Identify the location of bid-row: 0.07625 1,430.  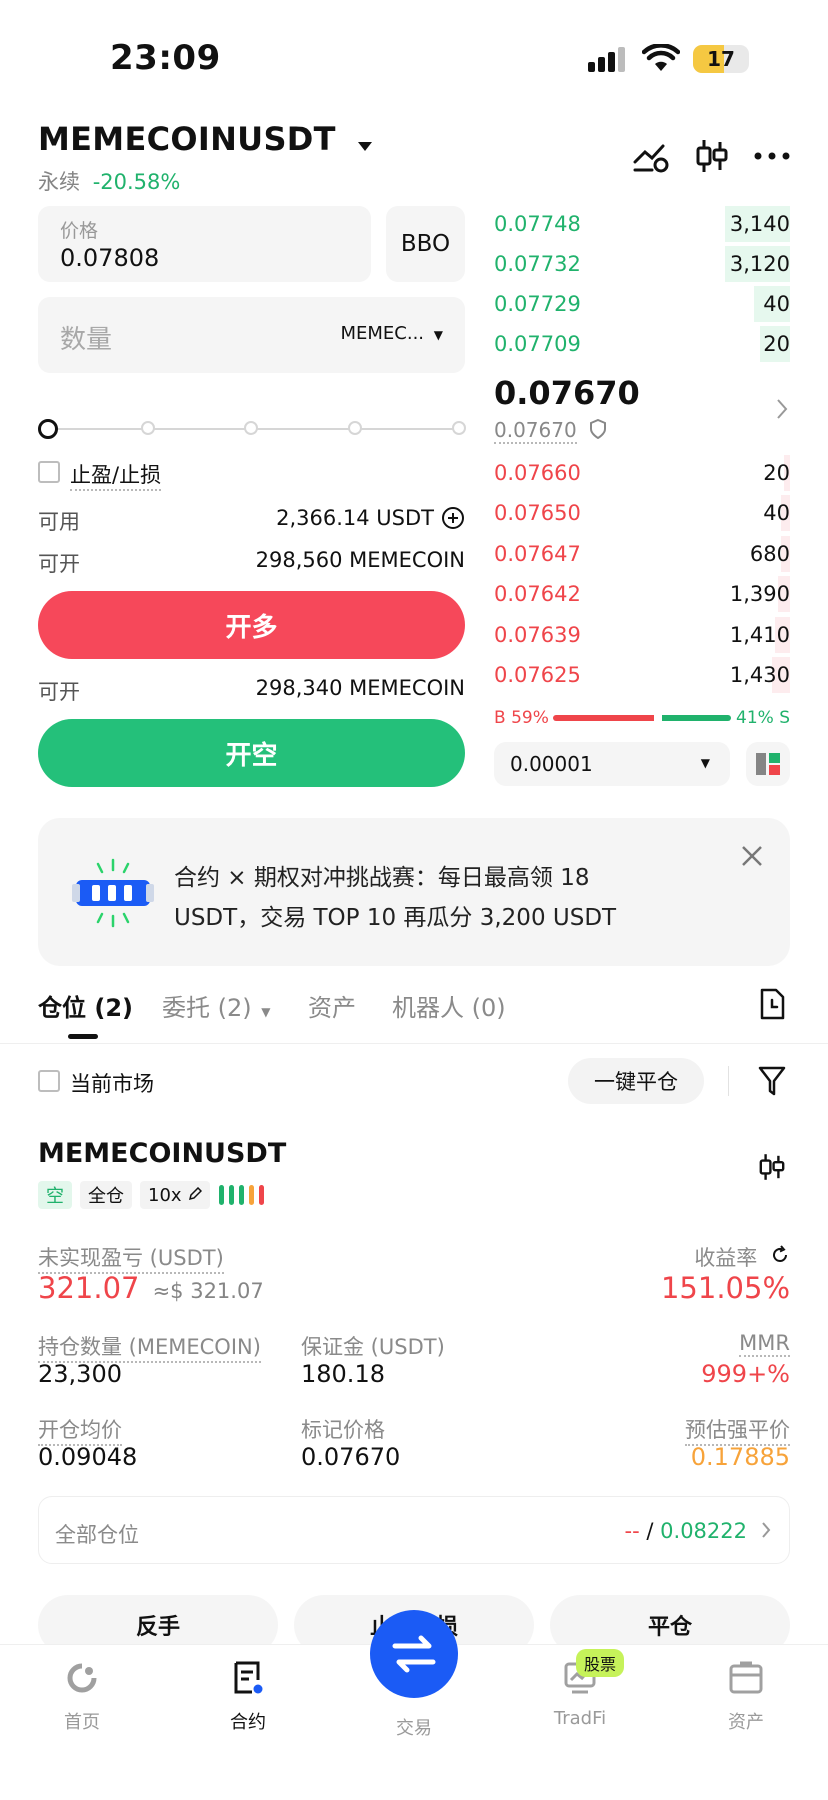
(642, 675).